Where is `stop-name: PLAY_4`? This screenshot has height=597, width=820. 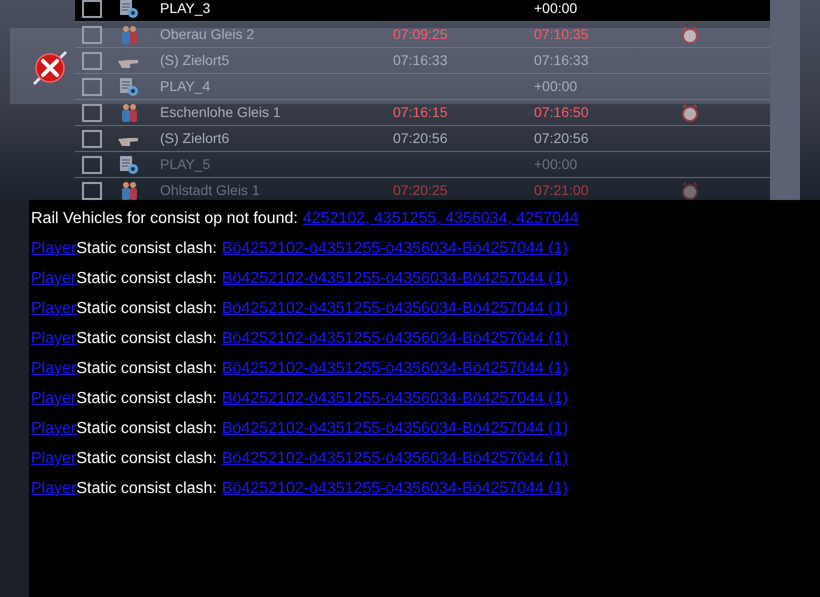
stop-name: PLAY_4 is located at coordinates (186, 86).